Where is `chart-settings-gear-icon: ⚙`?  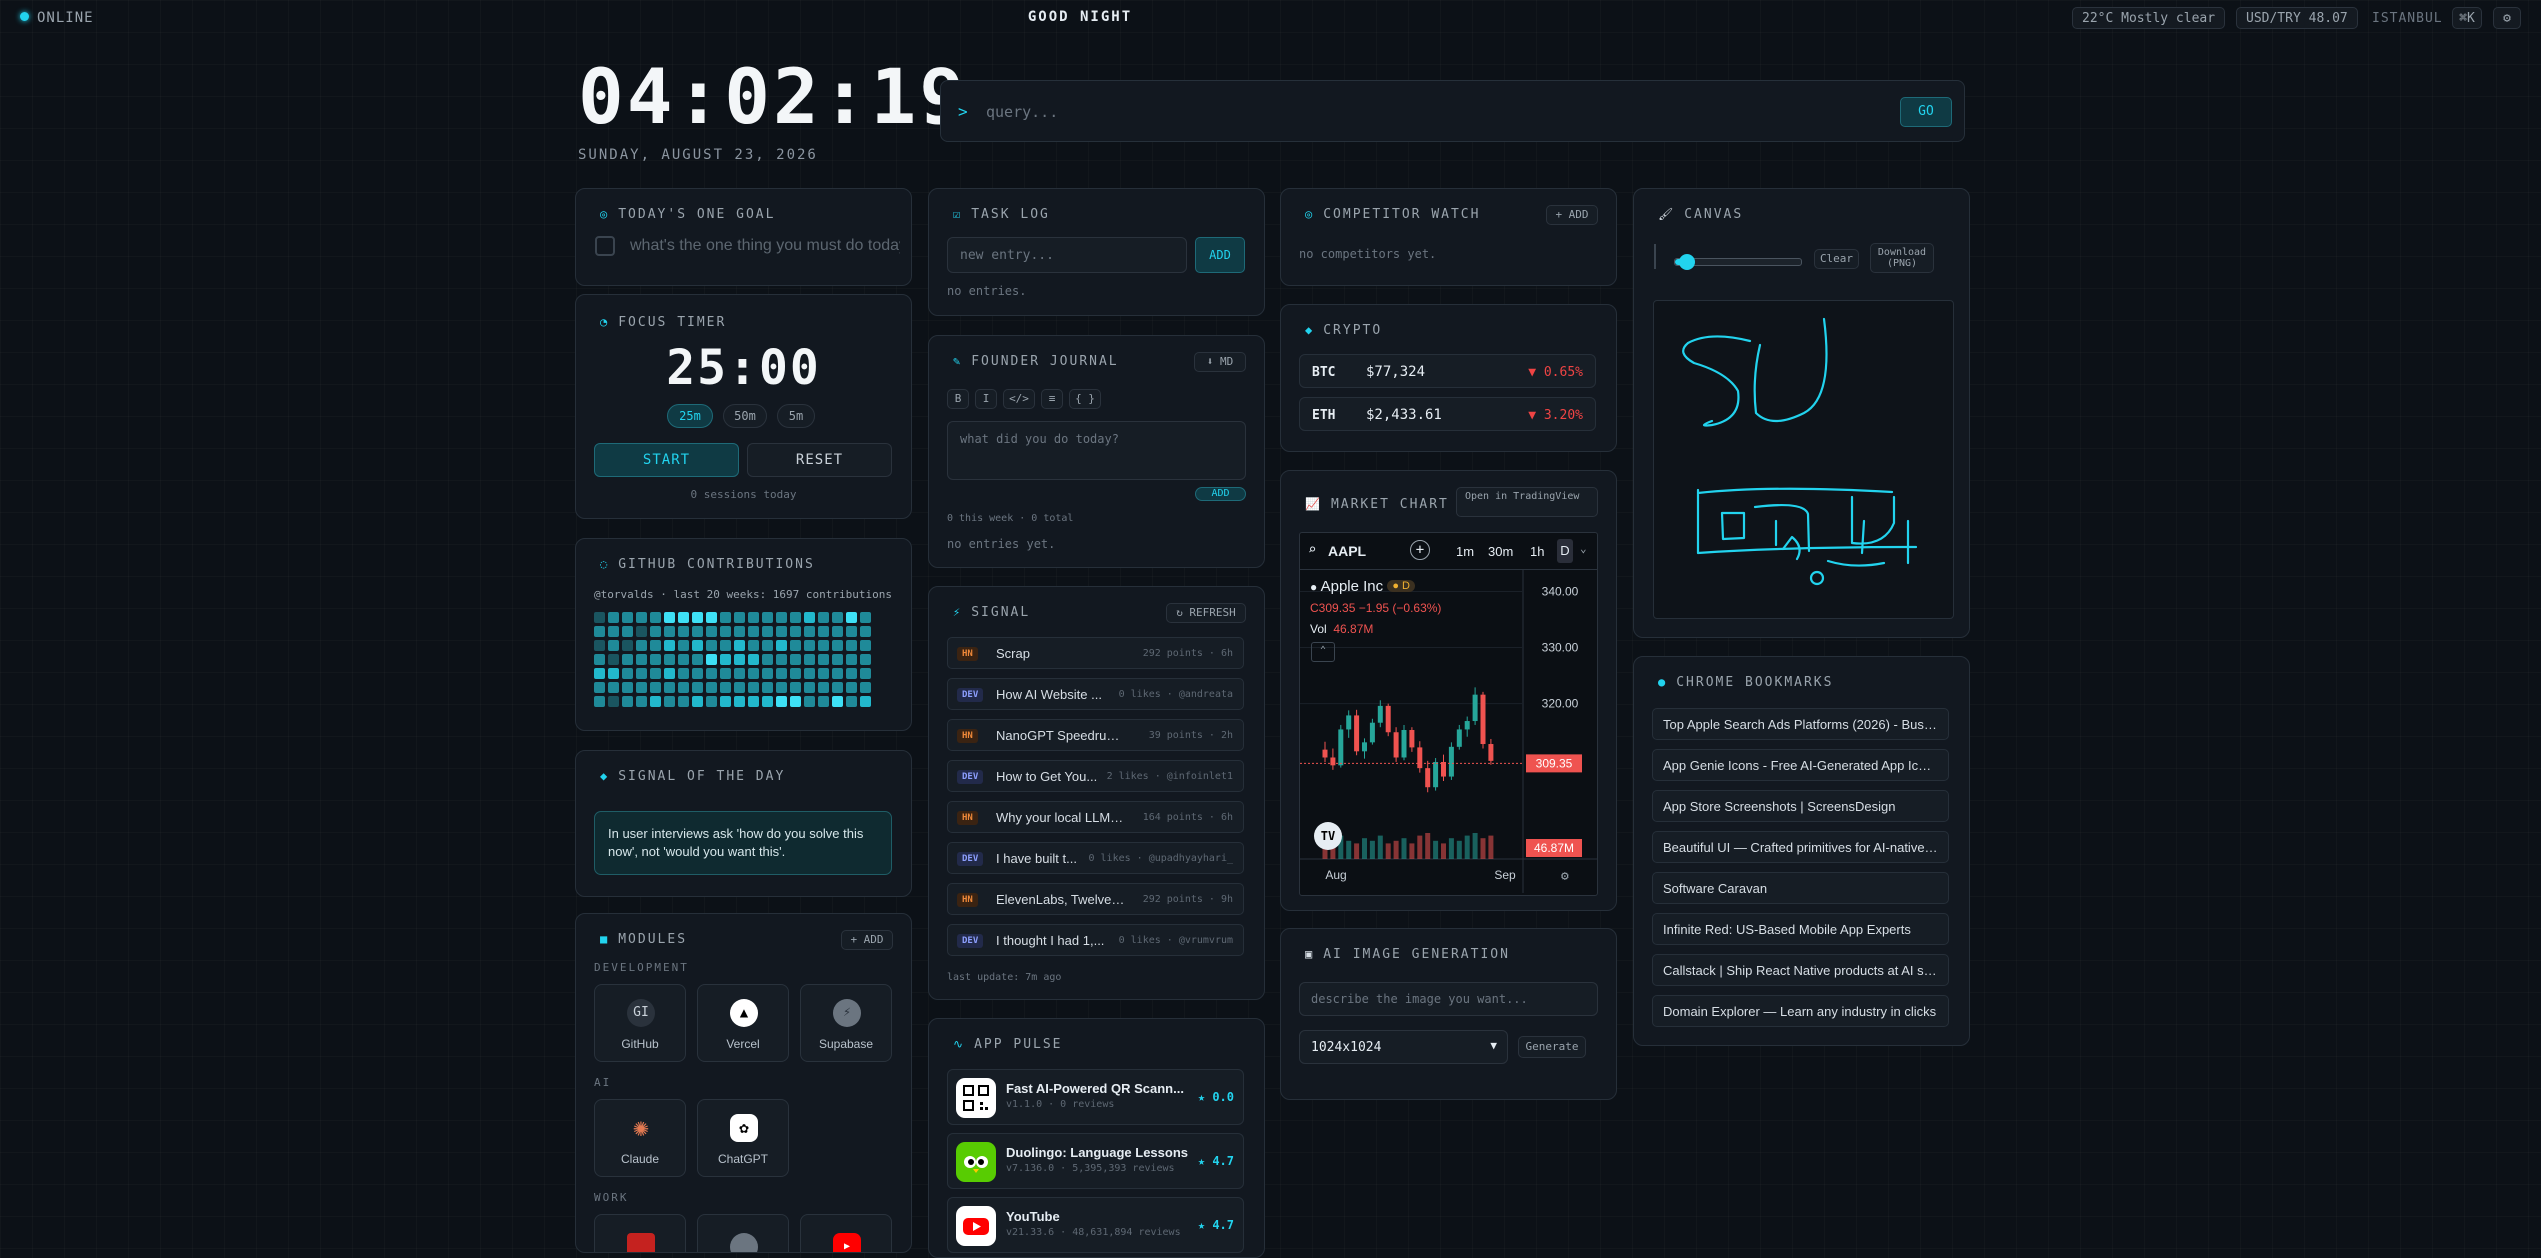
chart-settings-gear-icon: ⚙ is located at coordinates (1565, 876).